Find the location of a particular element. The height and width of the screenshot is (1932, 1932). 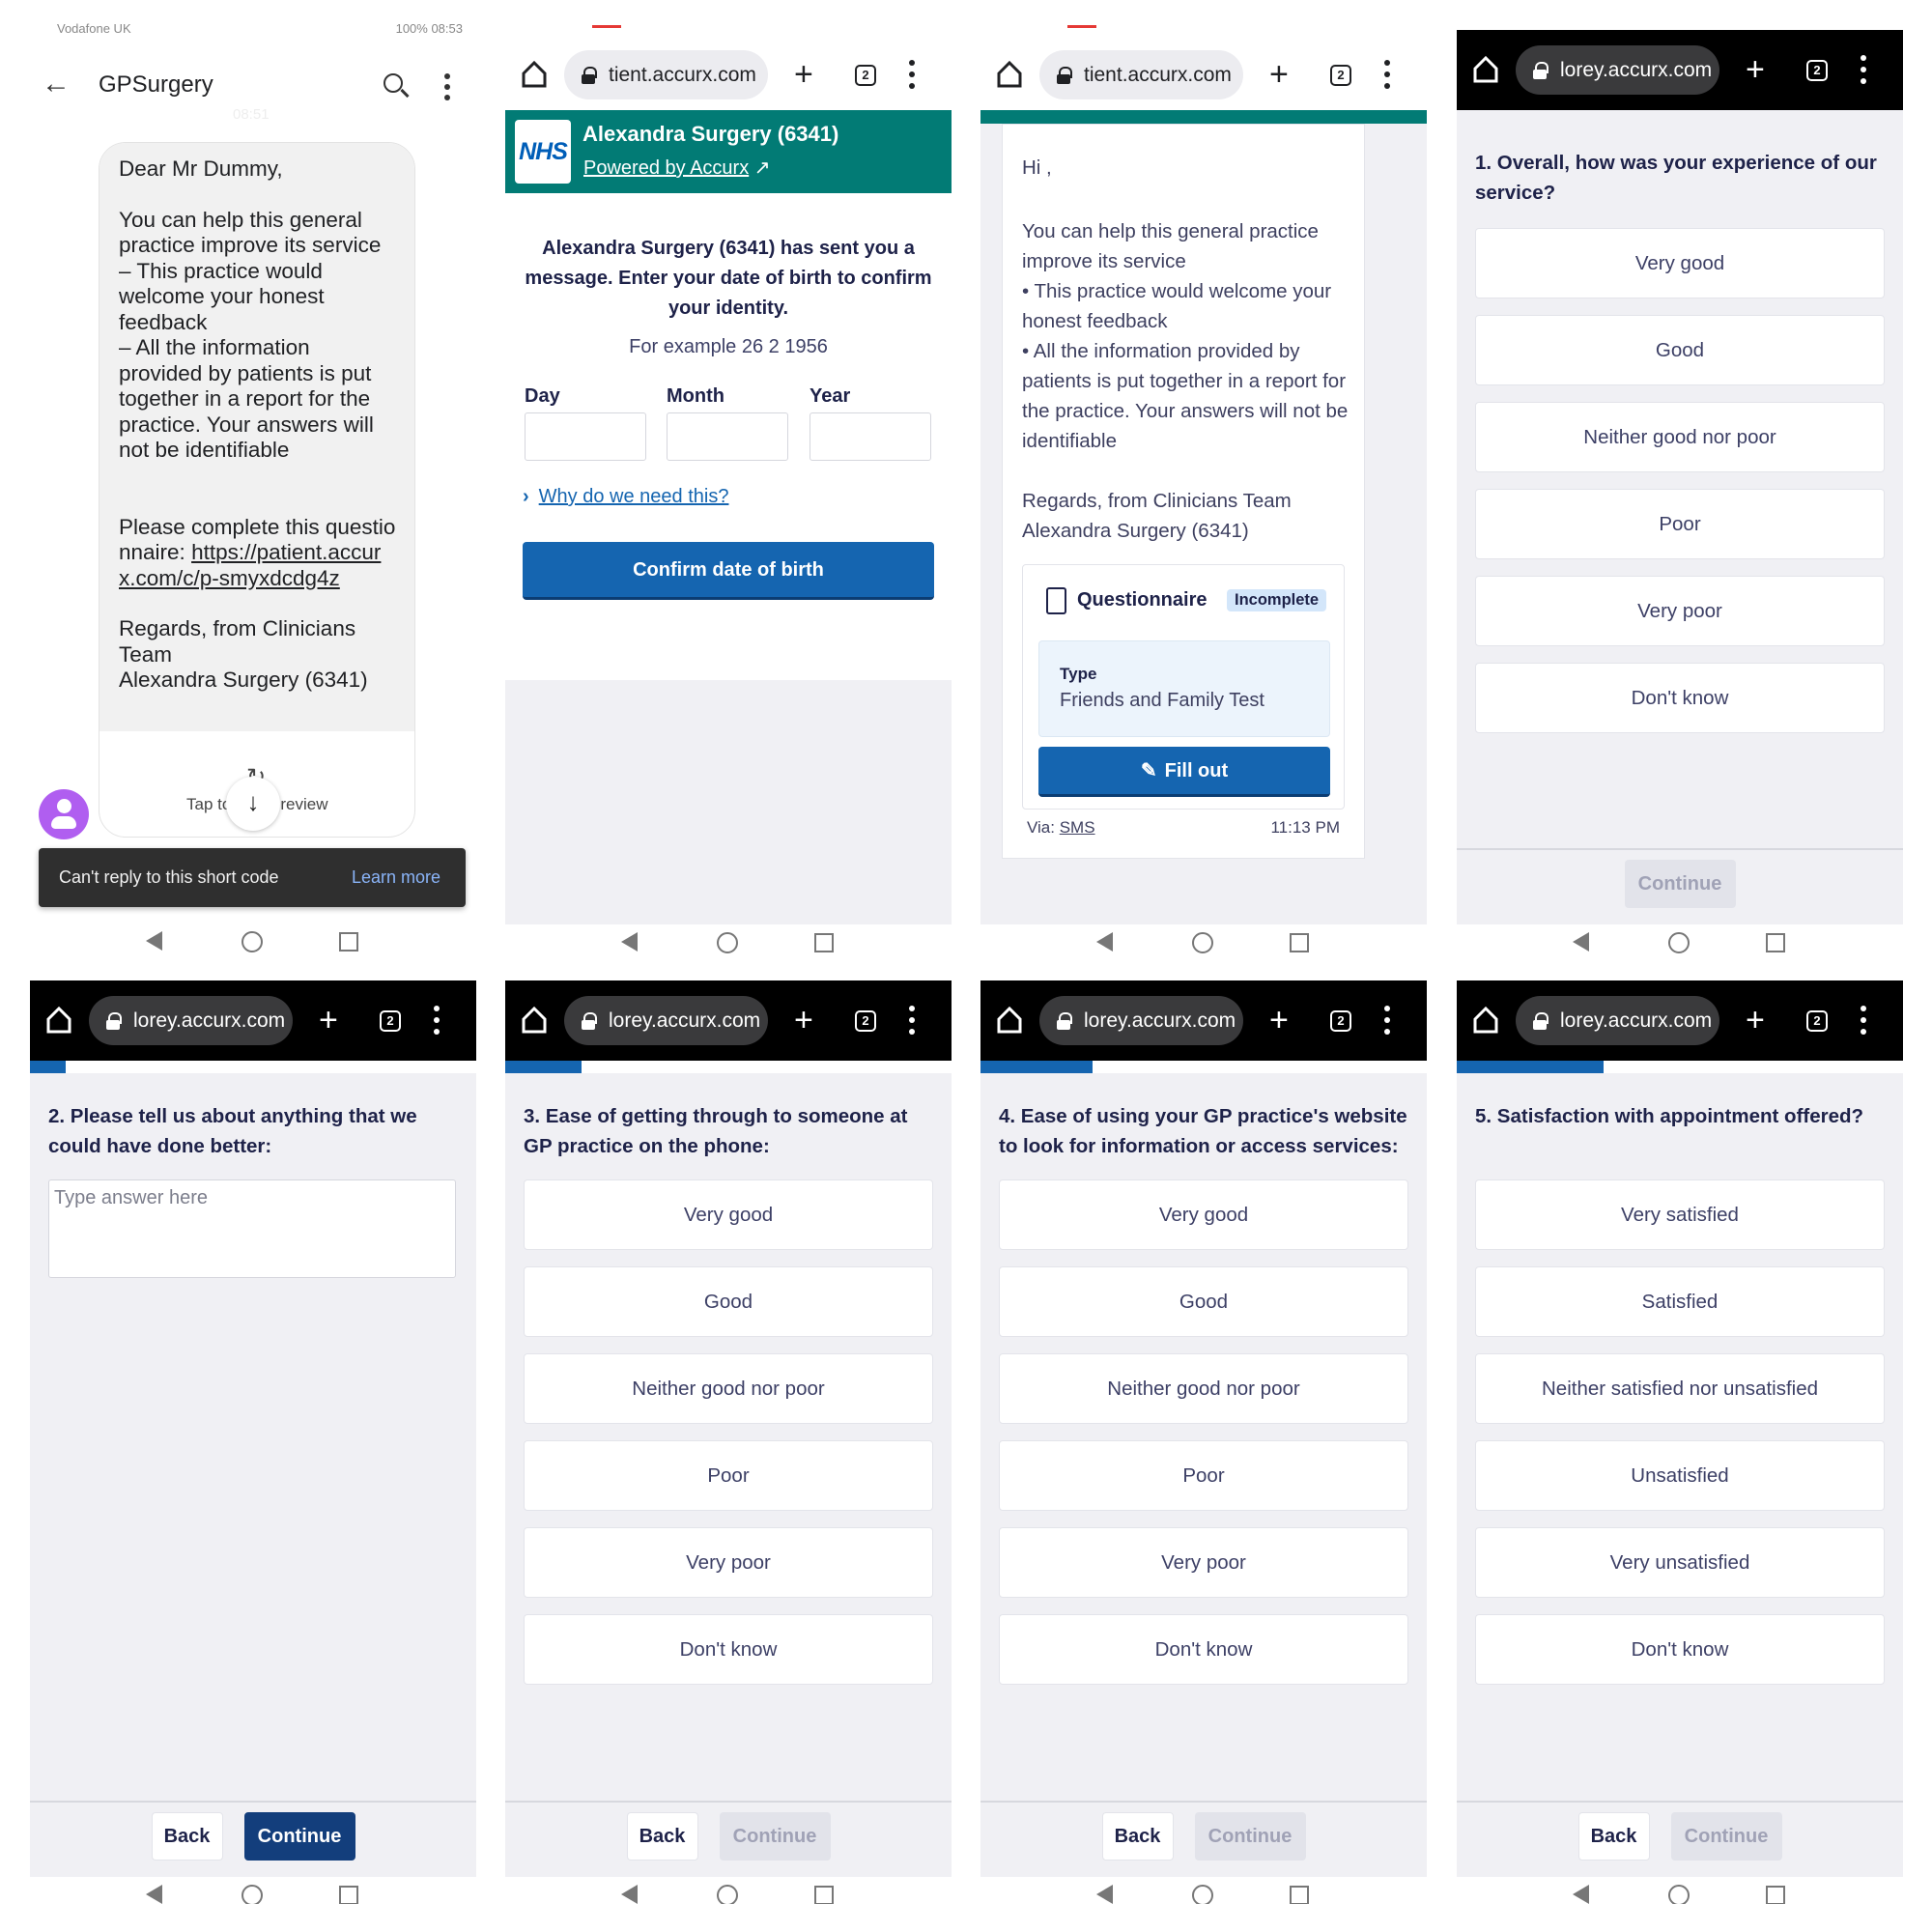

answer-option: Very satisfied is located at coordinates (1680, 1214).